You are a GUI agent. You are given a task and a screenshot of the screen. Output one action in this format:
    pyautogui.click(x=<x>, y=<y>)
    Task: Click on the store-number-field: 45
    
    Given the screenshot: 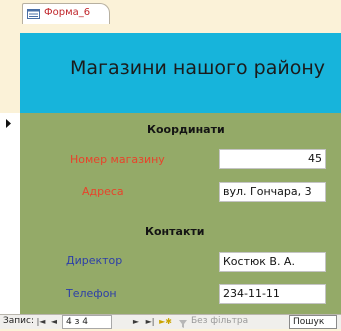 What is the action you would take?
    pyautogui.click(x=272, y=159)
    